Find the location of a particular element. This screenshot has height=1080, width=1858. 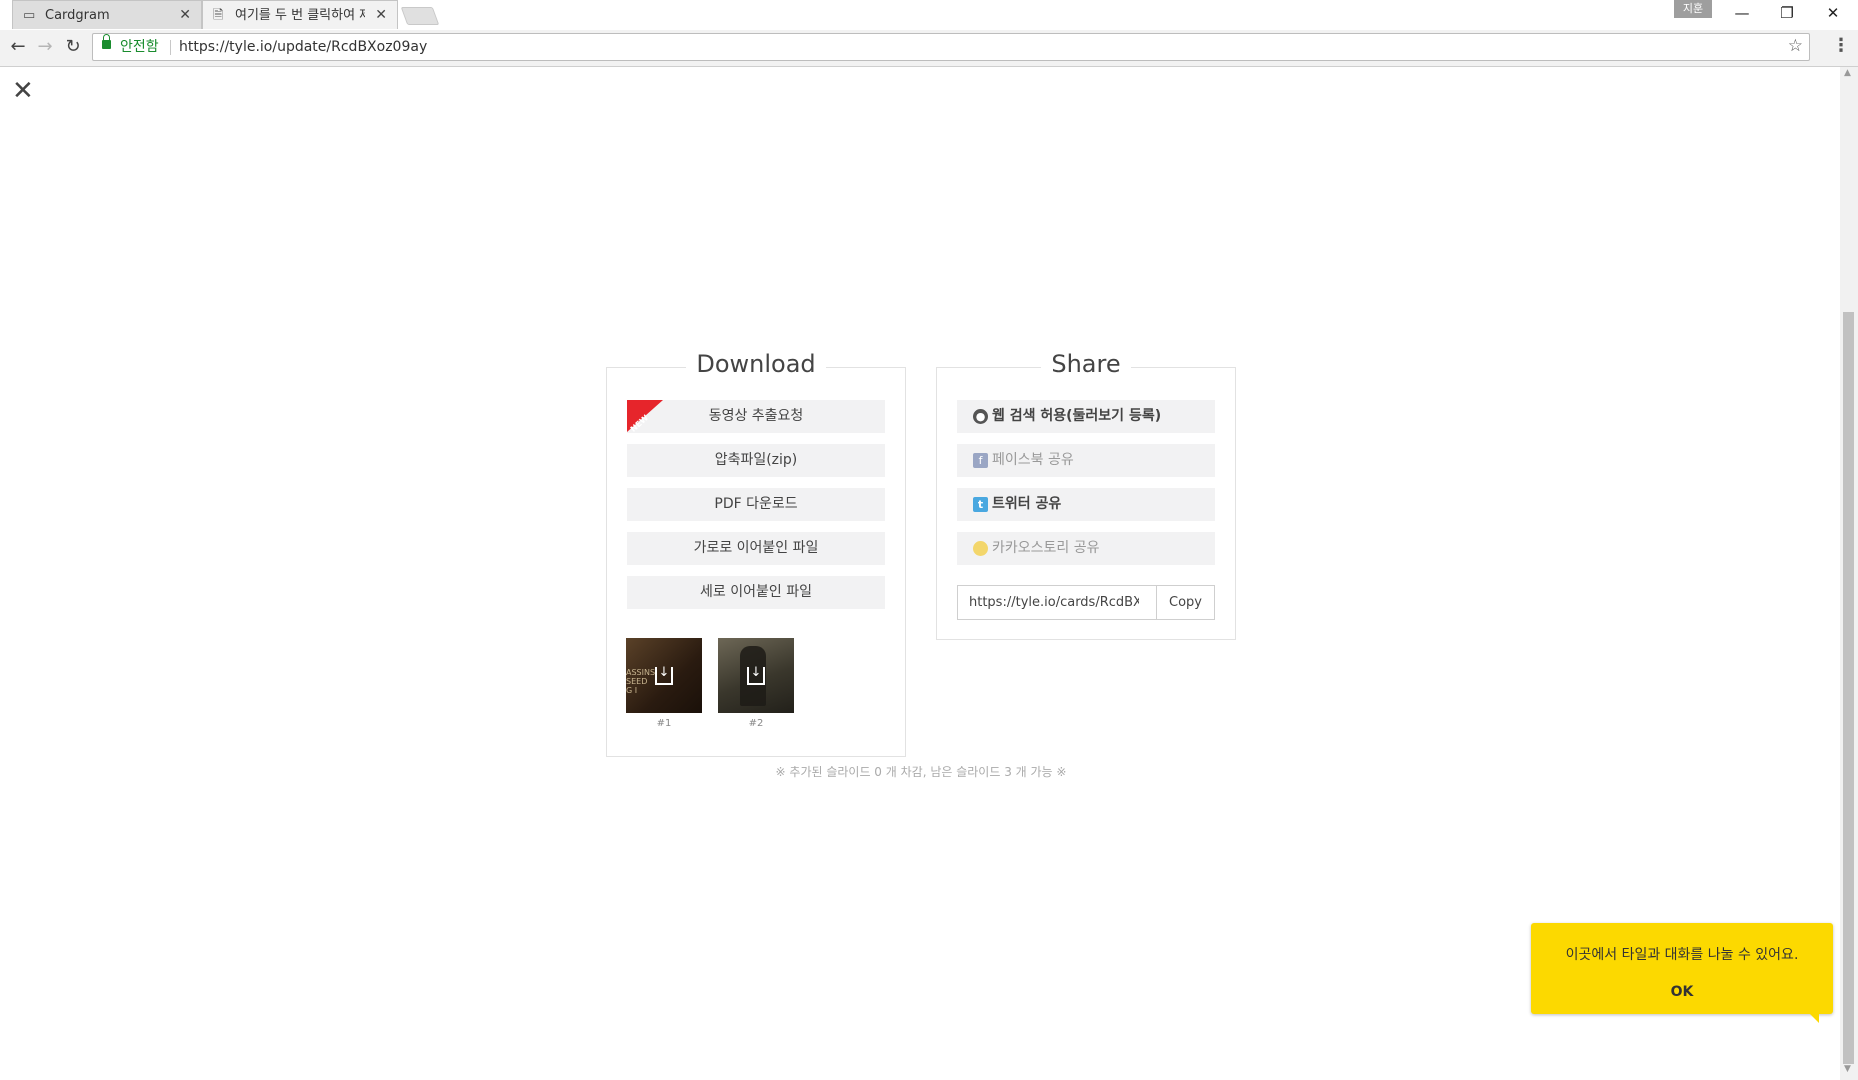

bookmark-star-icon: ☆ is located at coordinates (1795, 46).